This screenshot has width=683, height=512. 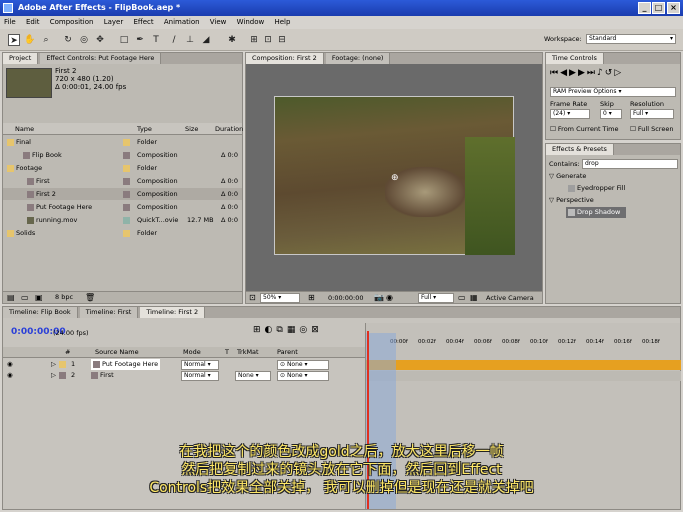 What do you see at coordinates (122, 194) in the screenshot?
I see `project-row: First 2 Composition Δ 0:0` at bounding box center [122, 194].